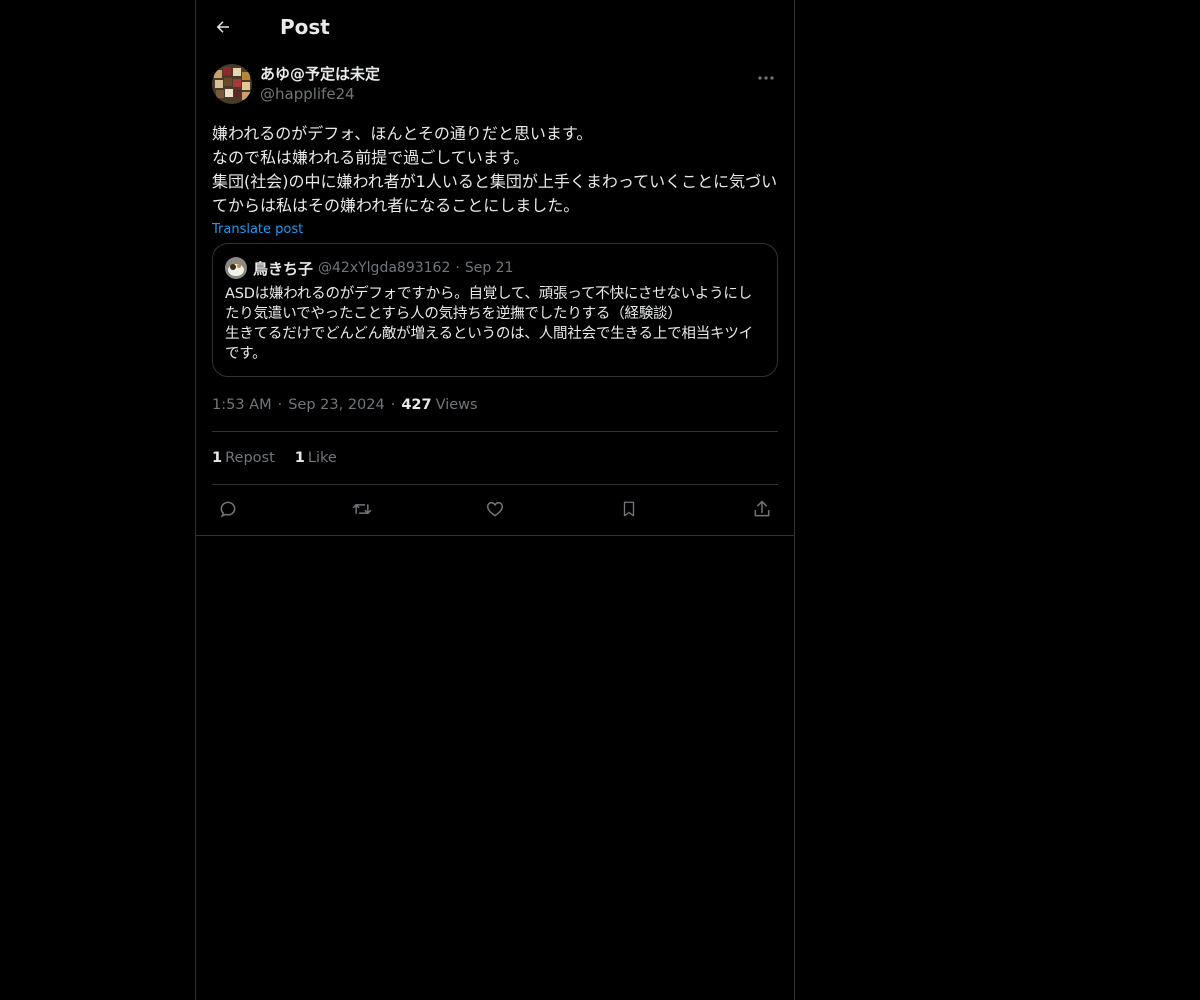  I want to click on likes-count: 1, so click(299, 458).